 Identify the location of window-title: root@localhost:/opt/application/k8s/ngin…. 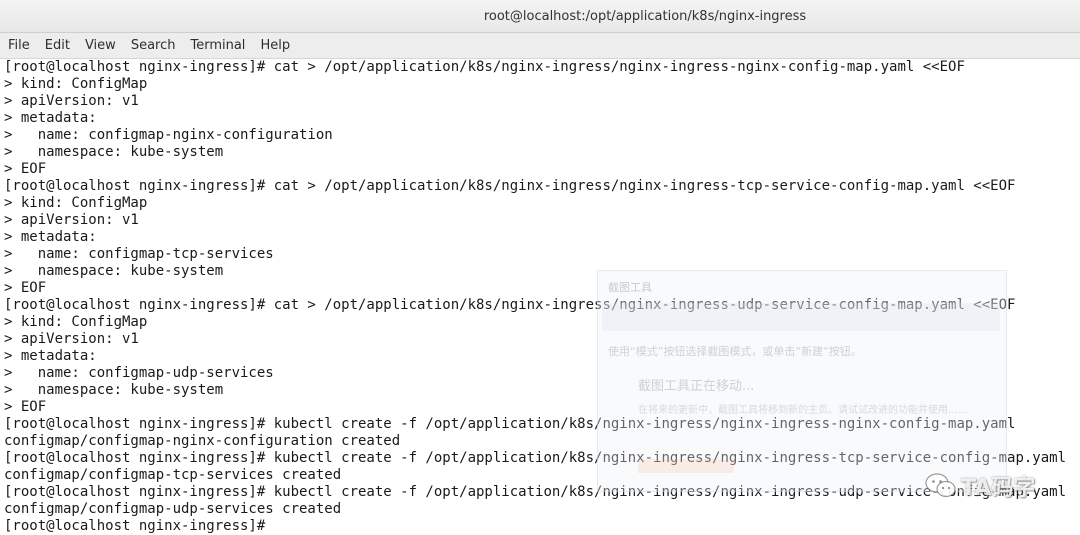
(645, 16).